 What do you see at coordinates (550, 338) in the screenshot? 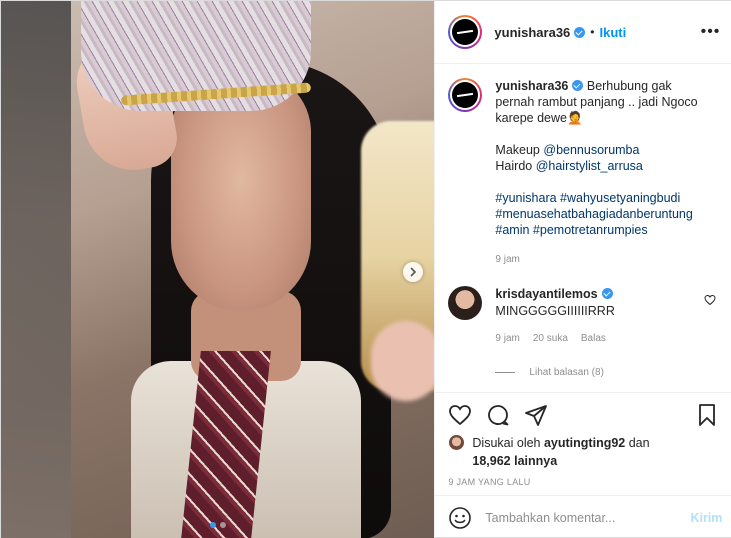
I see `comment-likes: 20 suka` at bounding box center [550, 338].